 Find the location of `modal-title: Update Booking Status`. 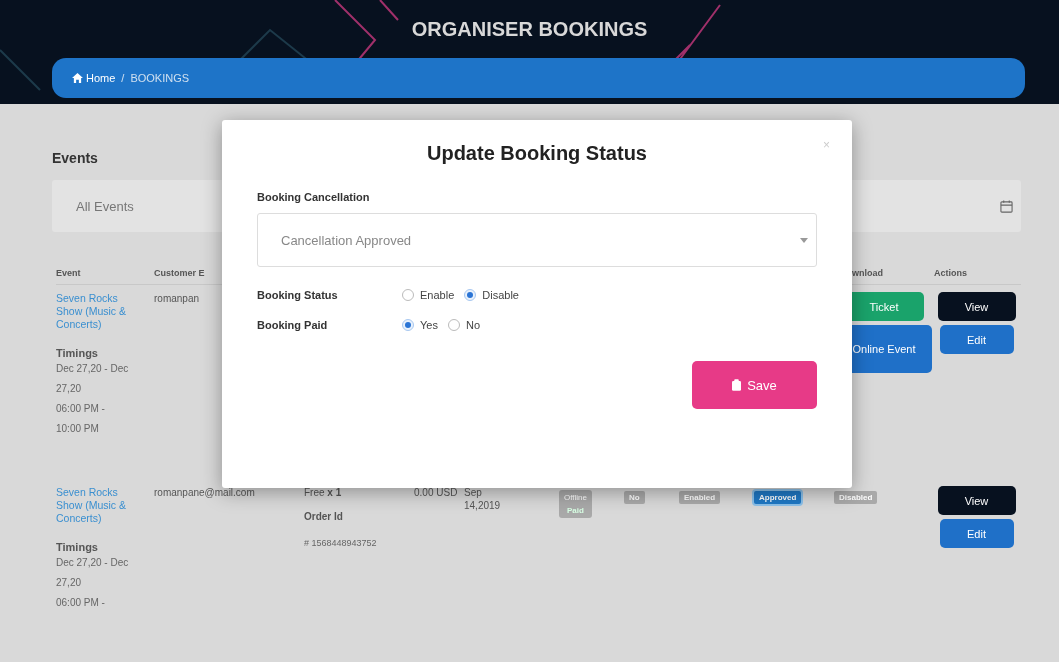

modal-title: Update Booking Status is located at coordinates (537, 153).